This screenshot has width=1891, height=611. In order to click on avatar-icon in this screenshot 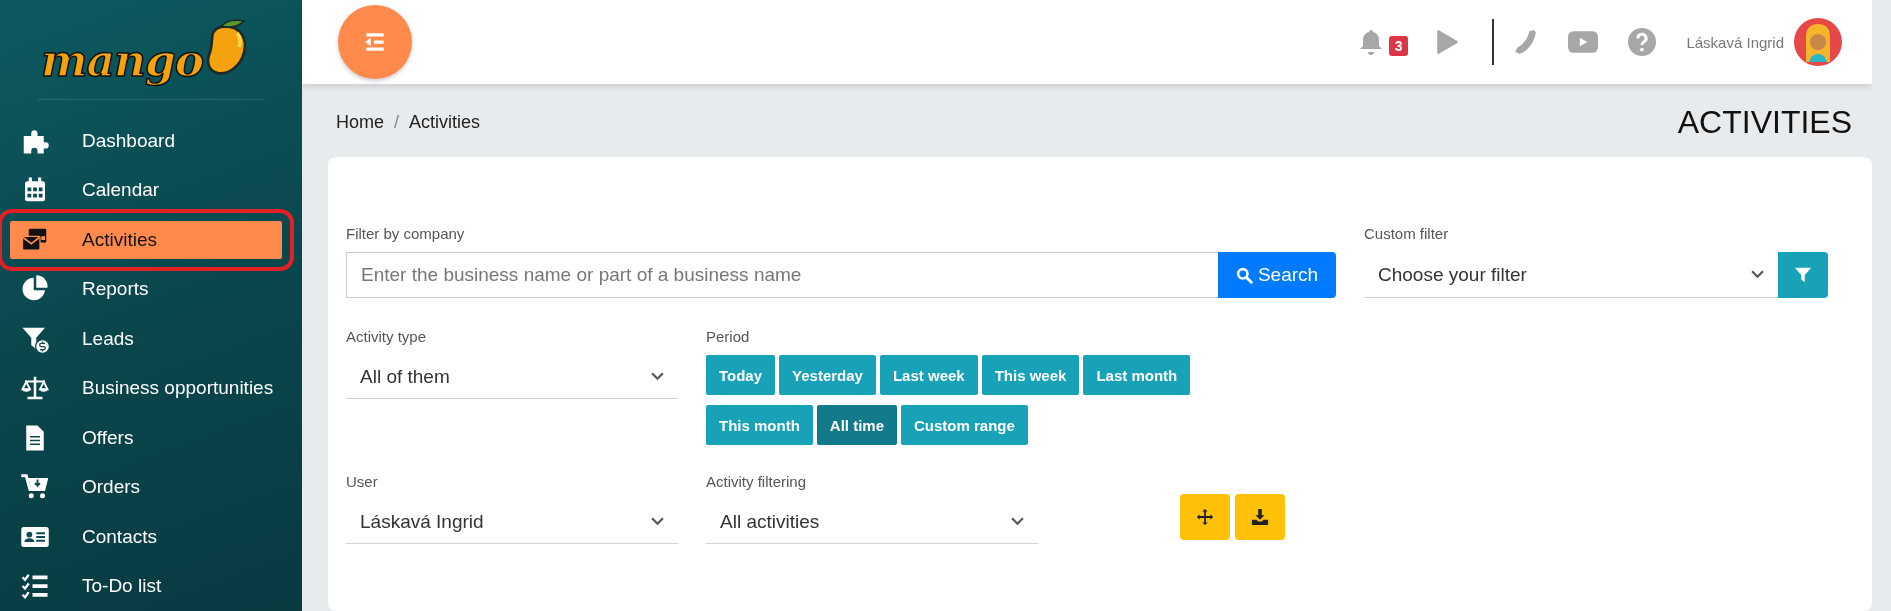, I will do `click(1818, 42)`.